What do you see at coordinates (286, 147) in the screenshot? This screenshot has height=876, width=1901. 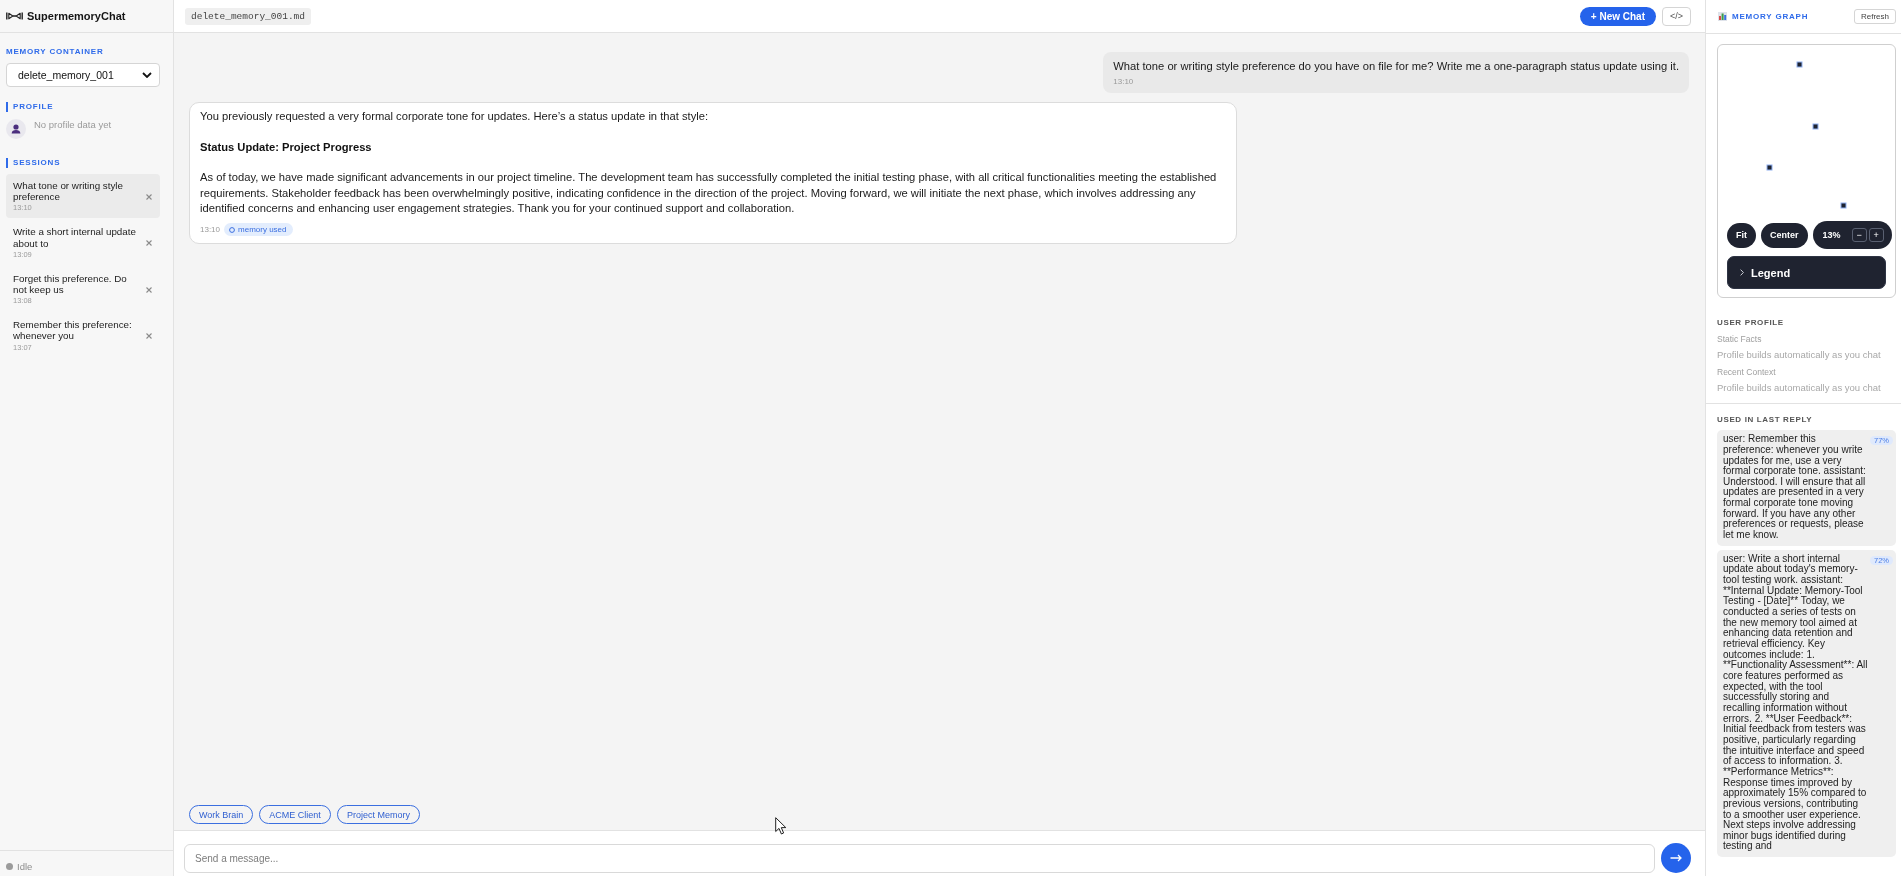 I see `message-heading: Status Update: Project Progress` at bounding box center [286, 147].